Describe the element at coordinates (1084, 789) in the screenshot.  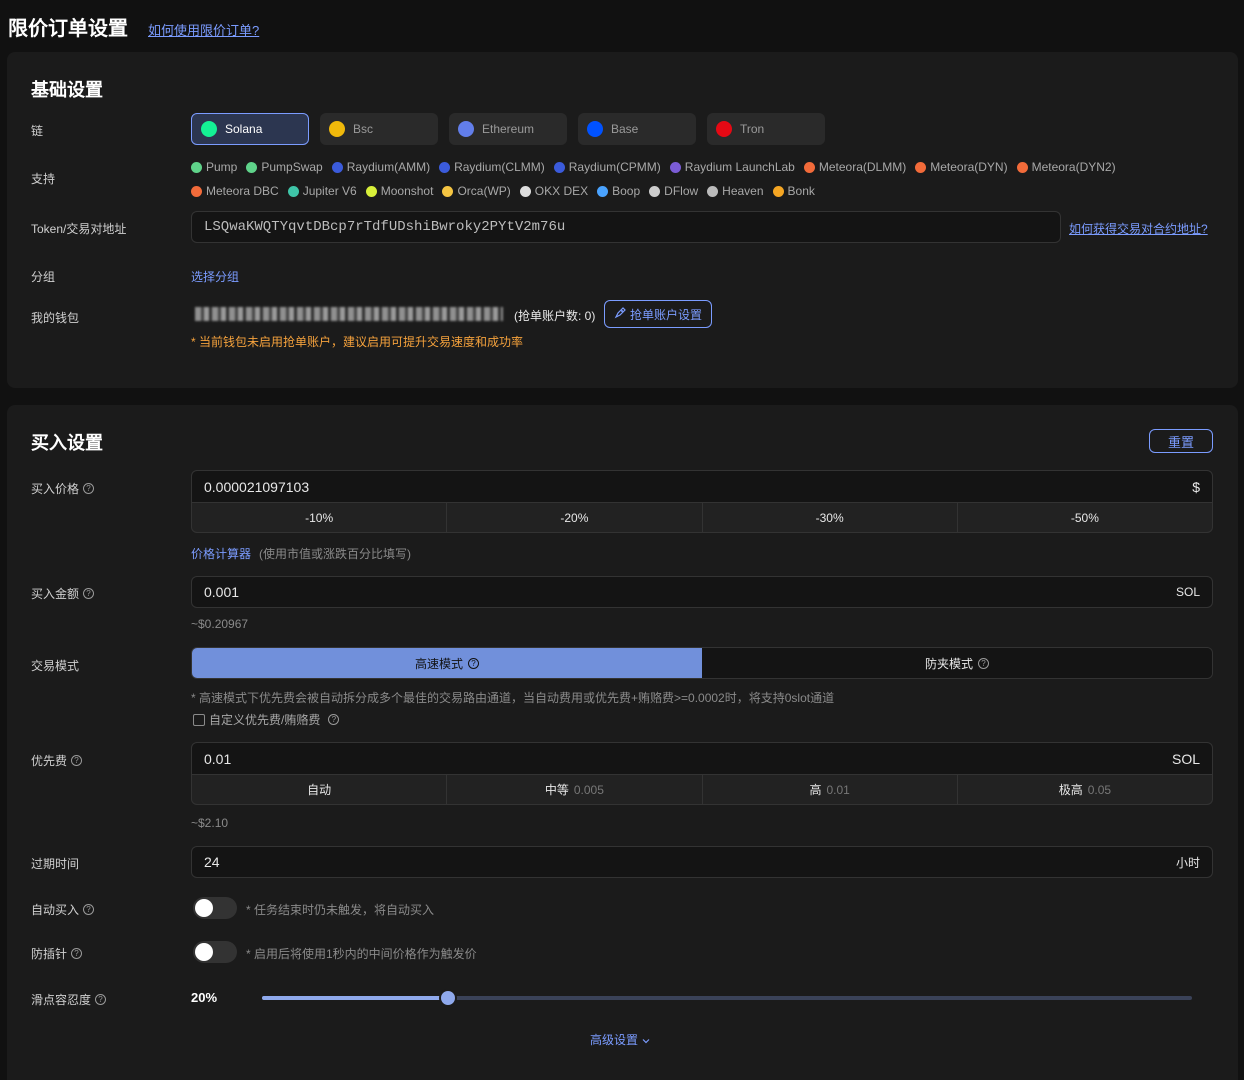
I see `priority-fee-preset-button: 极高 0.05` at that location.